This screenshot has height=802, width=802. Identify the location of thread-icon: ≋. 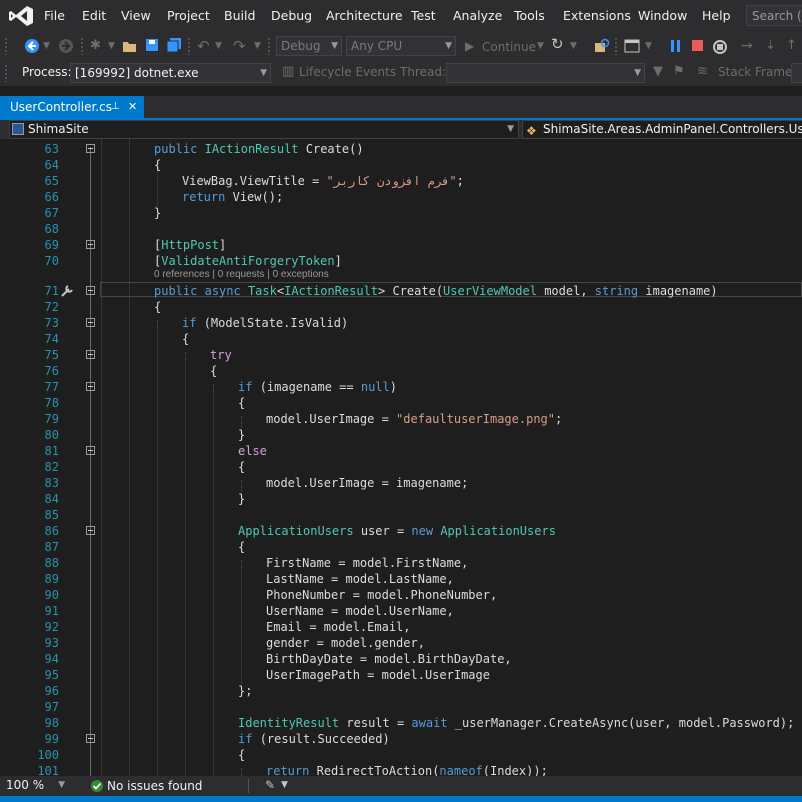
(702, 72).